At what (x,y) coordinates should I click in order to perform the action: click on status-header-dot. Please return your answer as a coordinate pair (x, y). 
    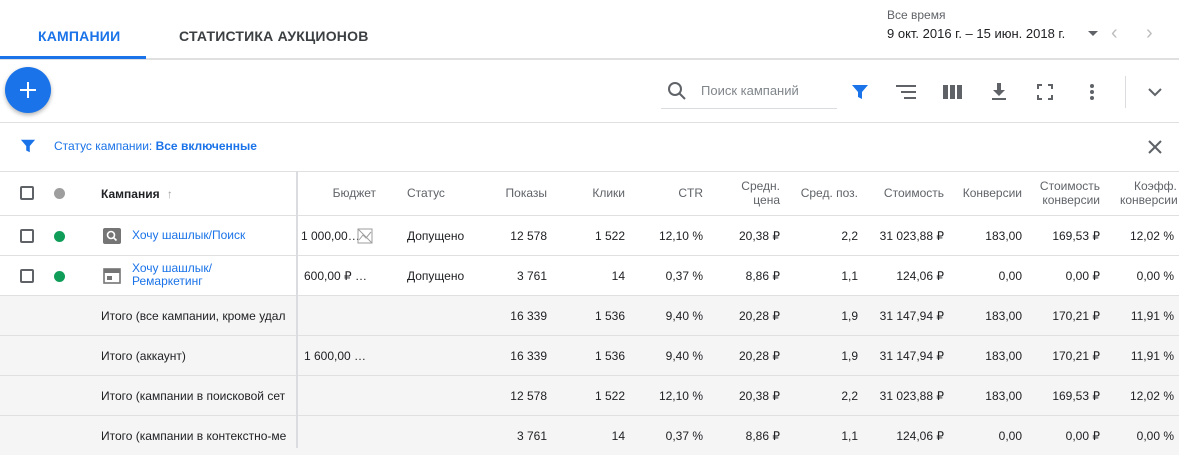
    Looking at the image, I should click on (59, 193).